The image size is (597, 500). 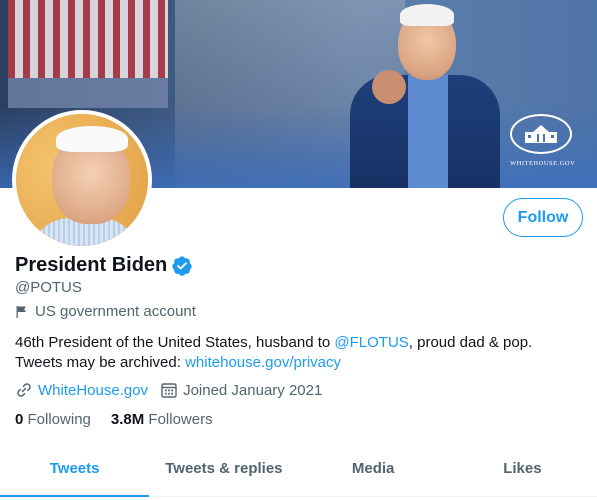 I want to click on tab-tweets: Tweets, so click(x=75, y=468).